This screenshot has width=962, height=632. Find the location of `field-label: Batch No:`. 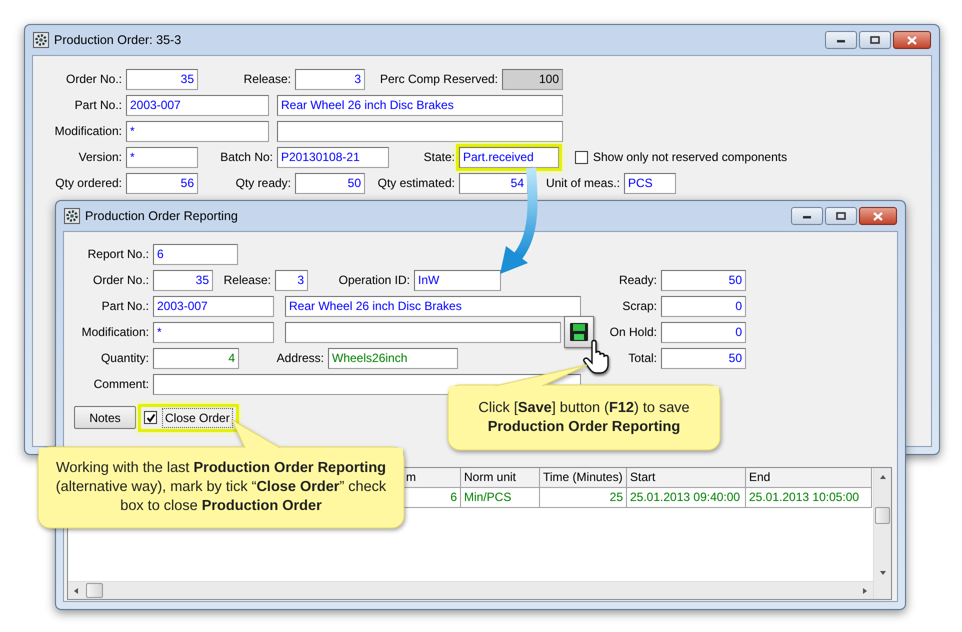

field-label: Batch No: is located at coordinates (246, 157).